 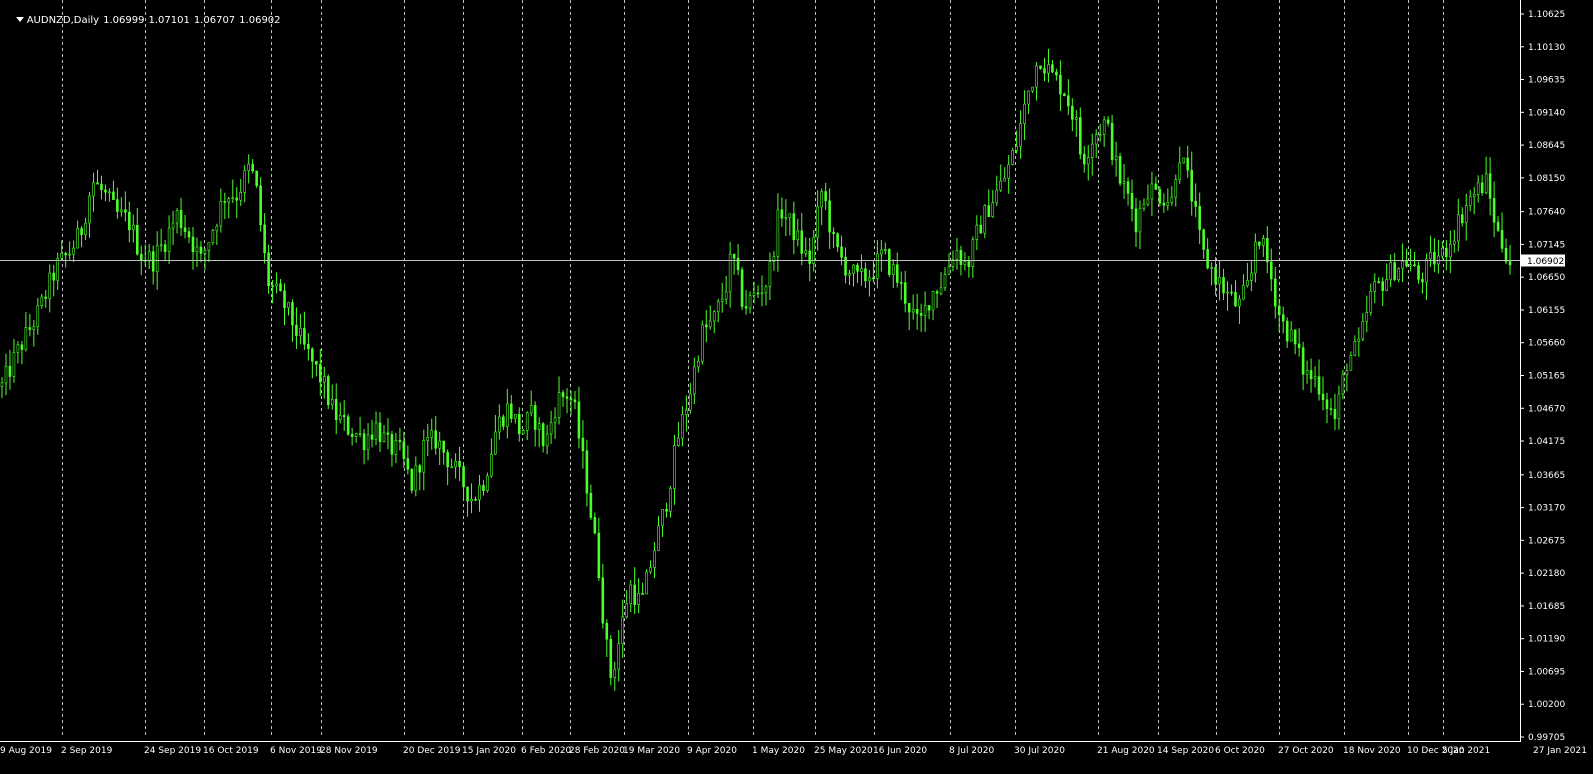 I want to click on x-tick-label: 2 Sep 2019, so click(x=87, y=751).